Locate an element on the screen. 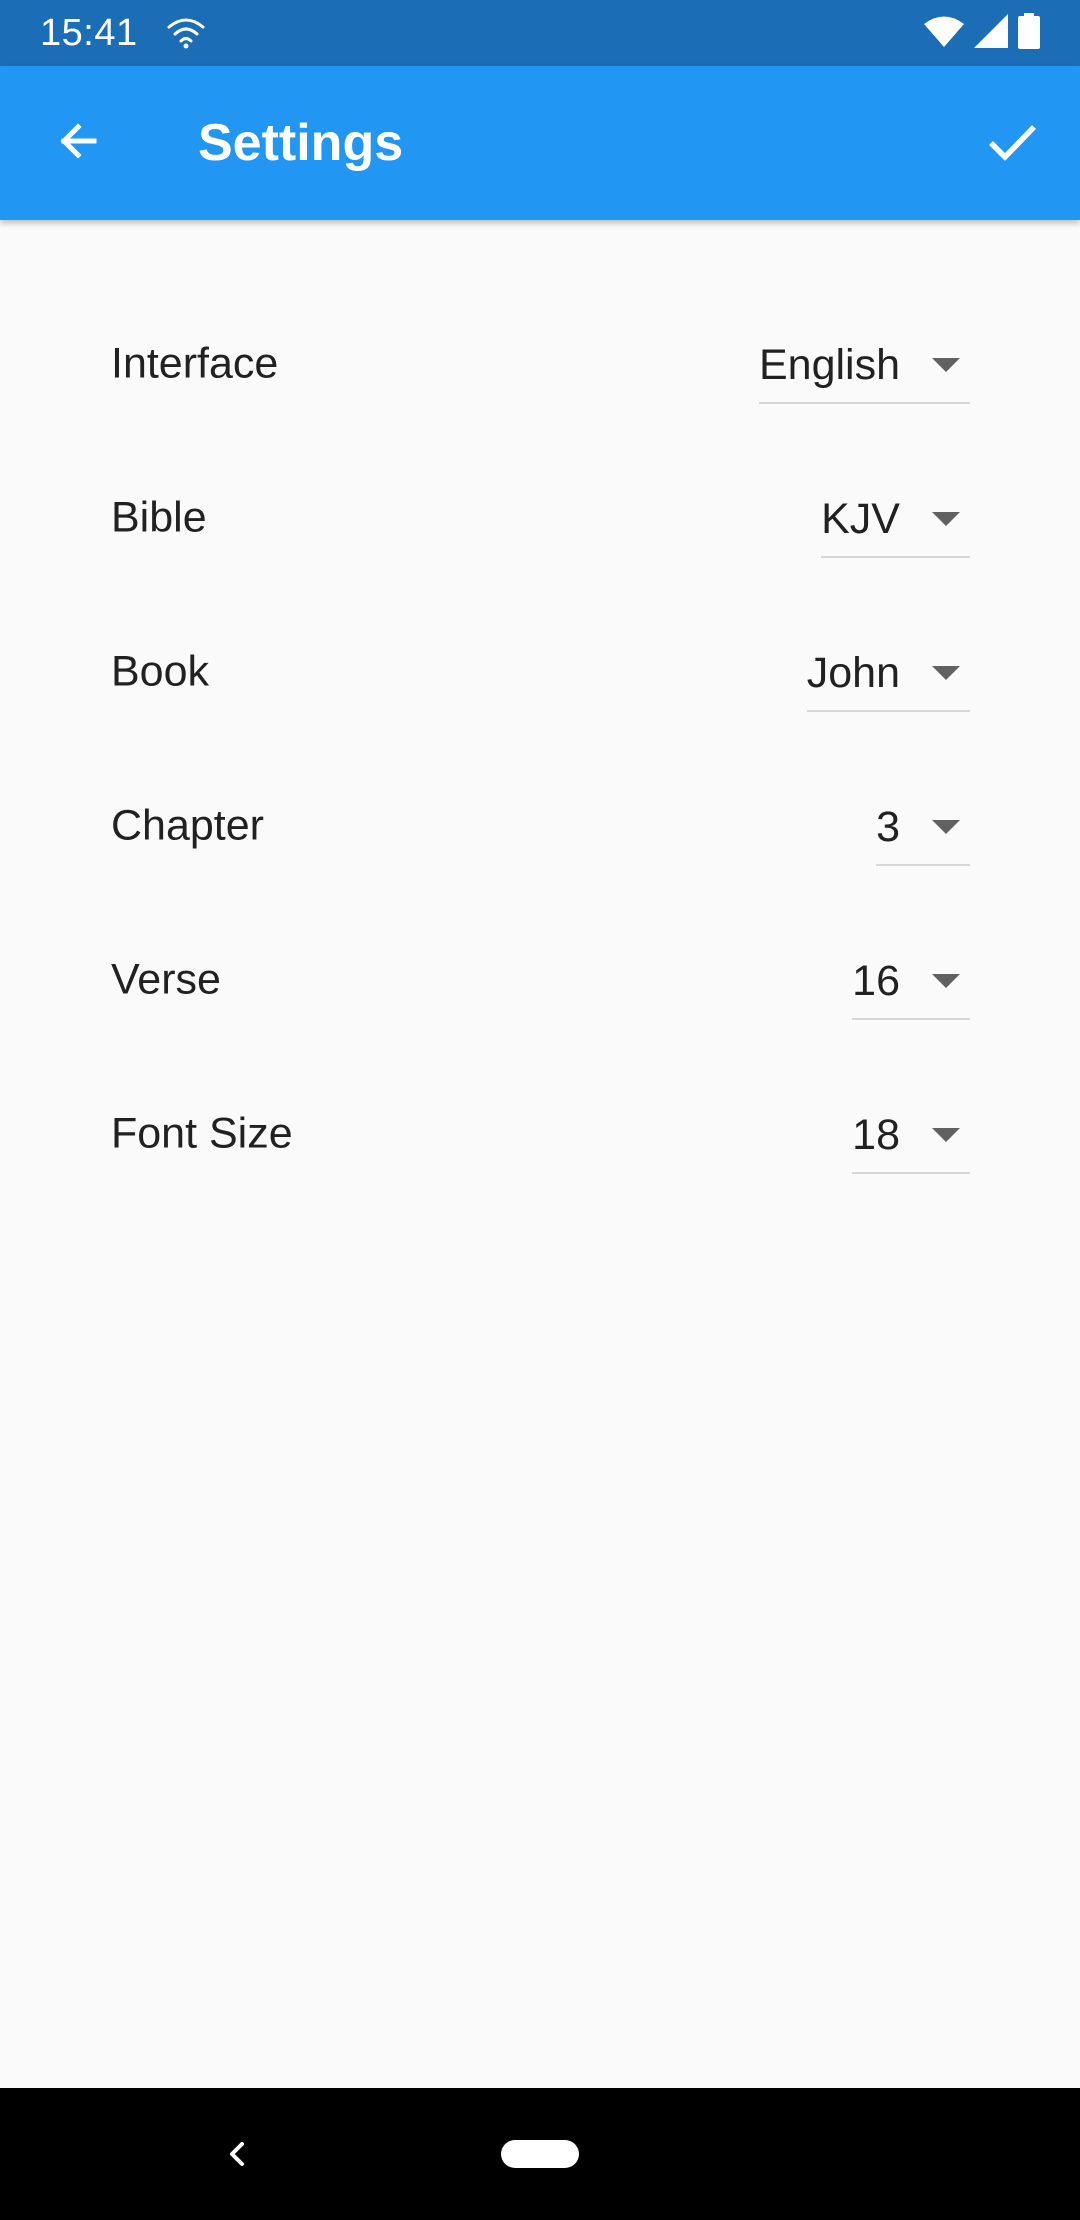  font-size-dropdown: 18 is located at coordinates (911, 1134).